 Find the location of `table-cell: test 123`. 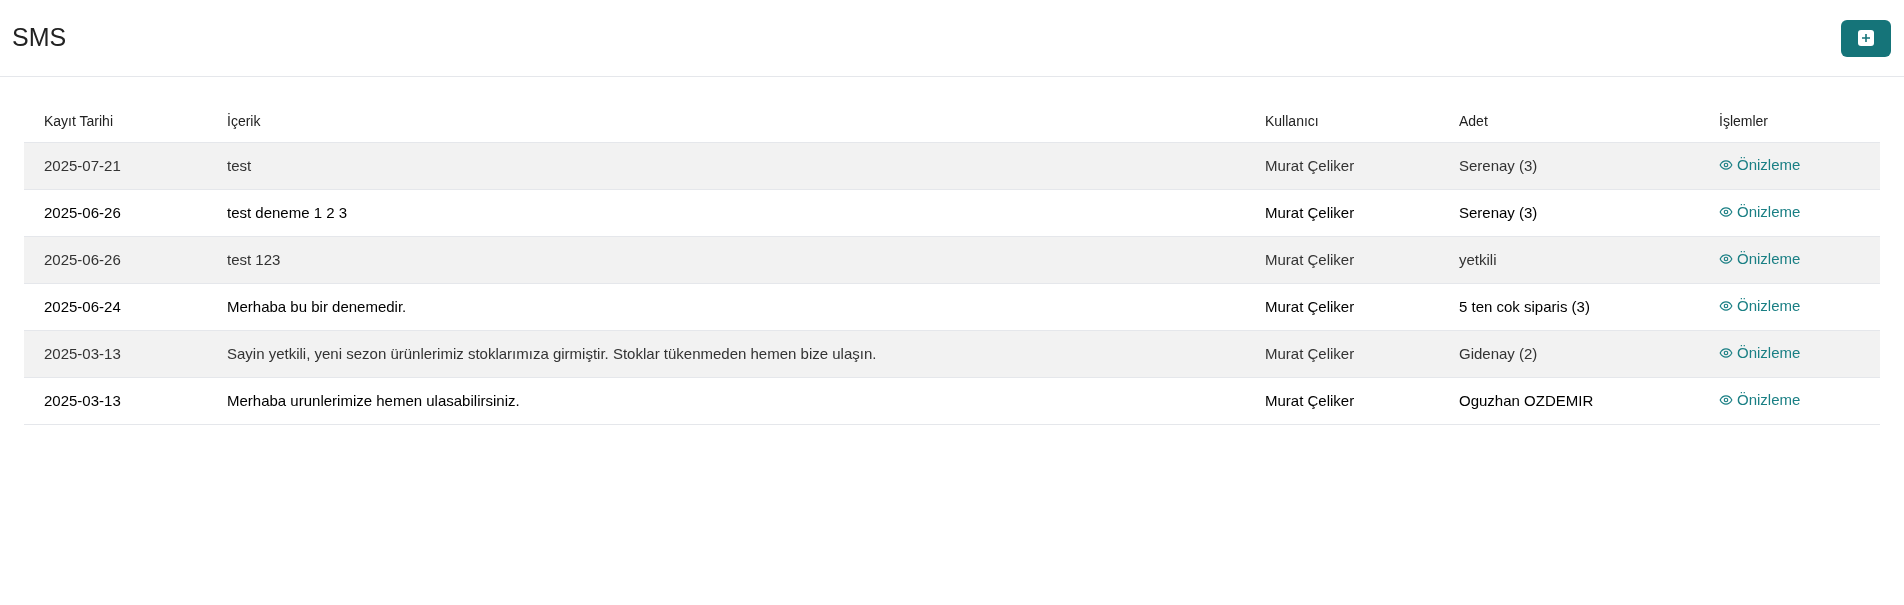

table-cell: test 123 is located at coordinates (254, 259).